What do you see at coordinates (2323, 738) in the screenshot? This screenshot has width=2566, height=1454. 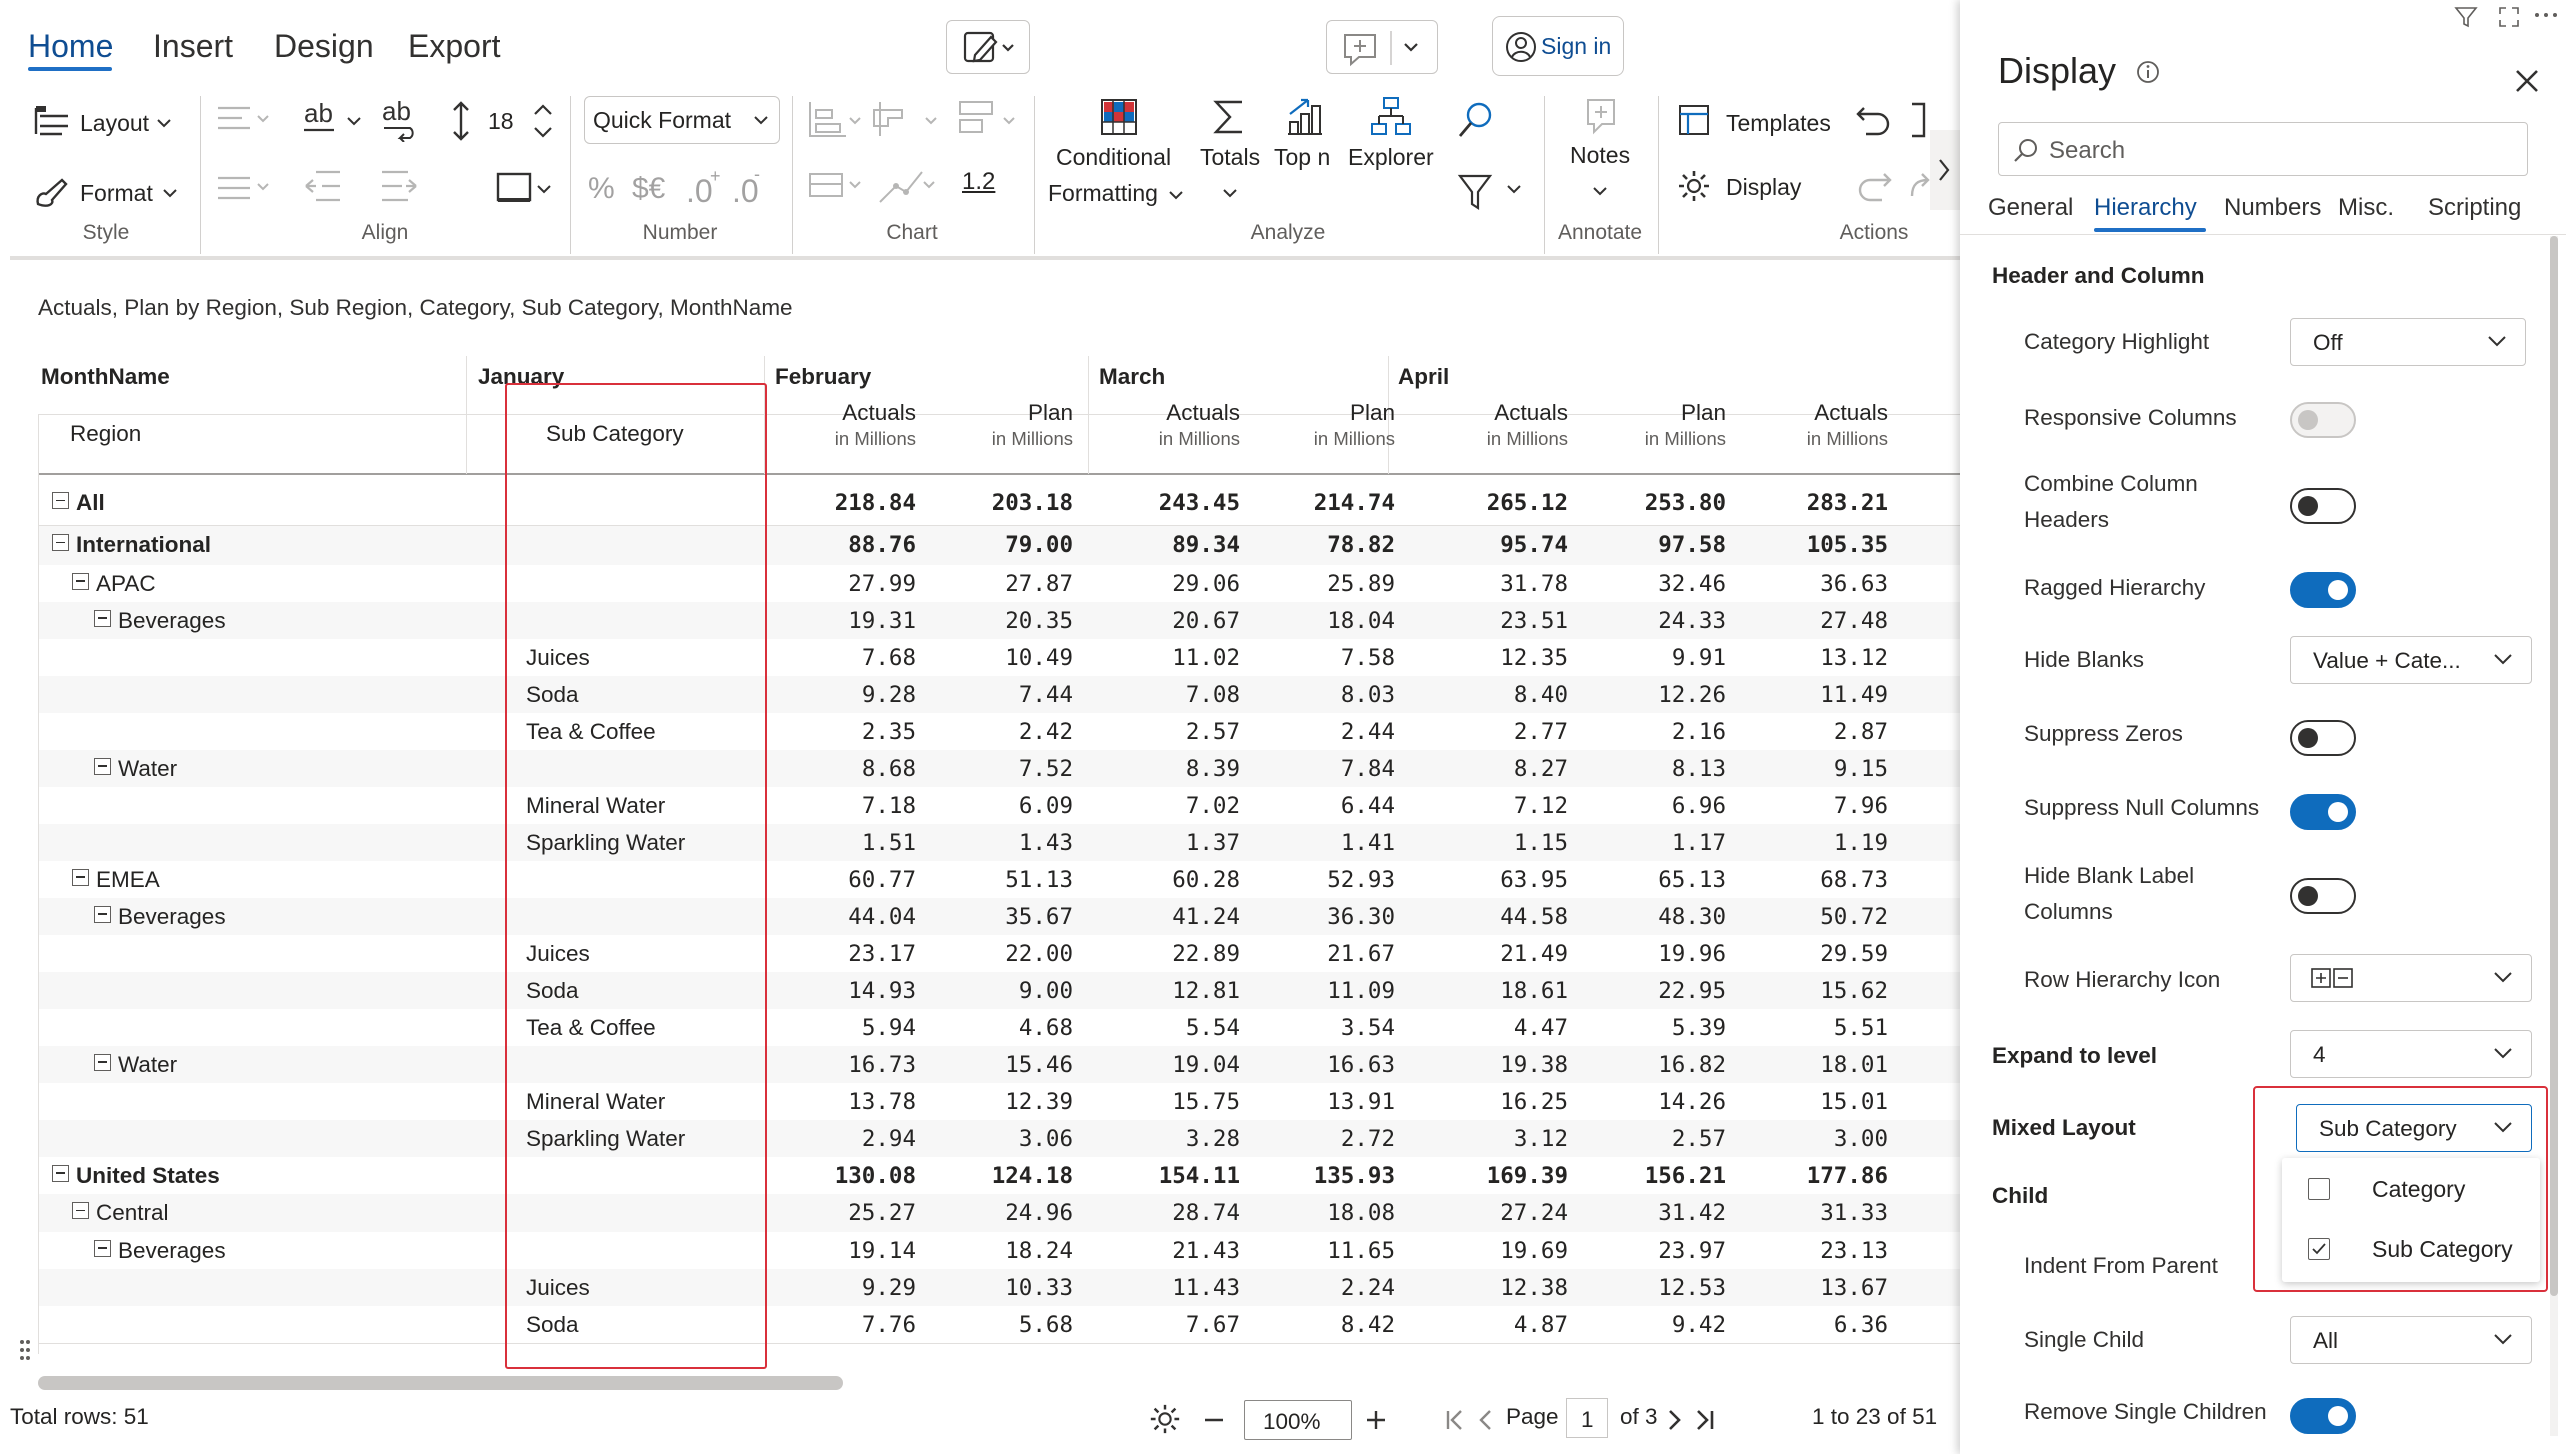 I see `suppress-zeros-toggle` at bounding box center [2323, 738].